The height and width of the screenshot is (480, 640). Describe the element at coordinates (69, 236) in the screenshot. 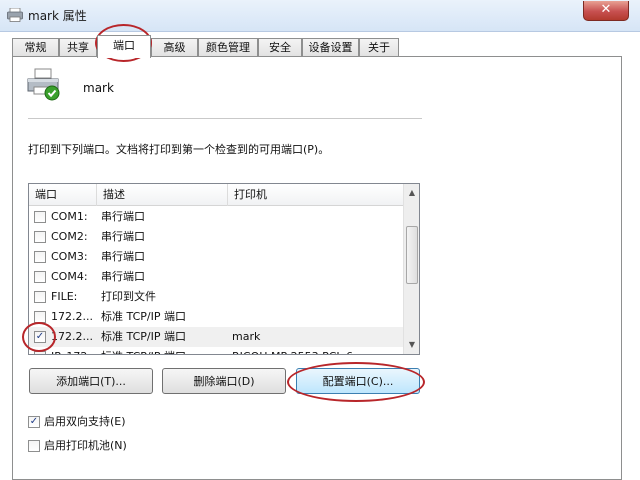

I see `port-name: COM2:` at that location.